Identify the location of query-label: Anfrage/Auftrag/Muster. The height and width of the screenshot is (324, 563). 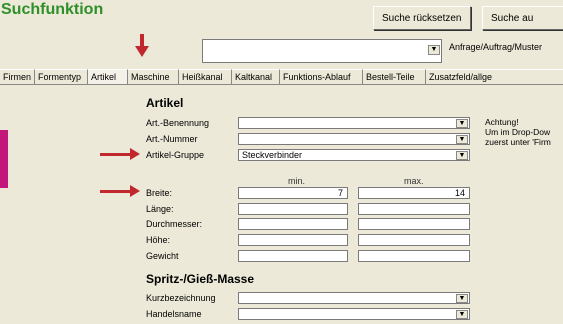
(496, 47).